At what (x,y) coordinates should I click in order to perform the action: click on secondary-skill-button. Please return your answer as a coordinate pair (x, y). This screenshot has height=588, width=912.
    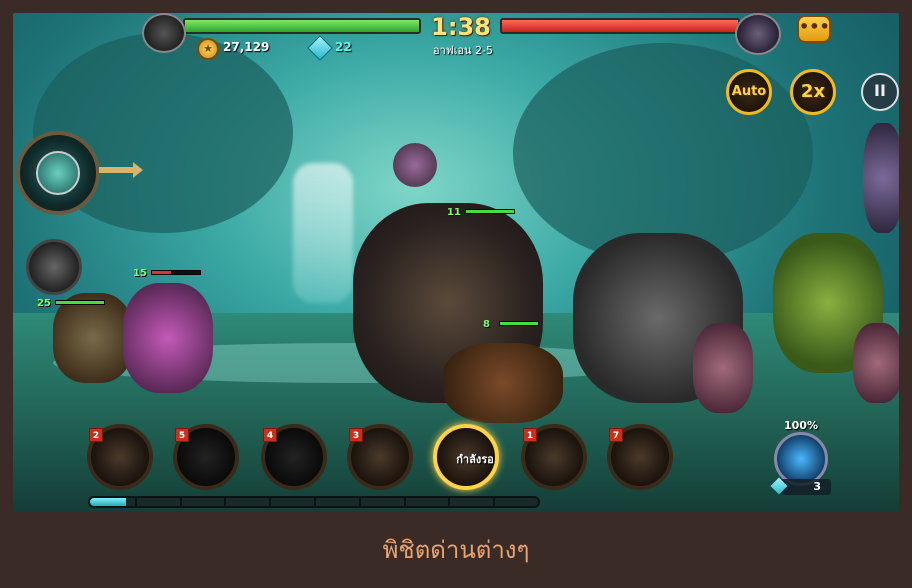
    Looking at the image, I should click on (54, 267).